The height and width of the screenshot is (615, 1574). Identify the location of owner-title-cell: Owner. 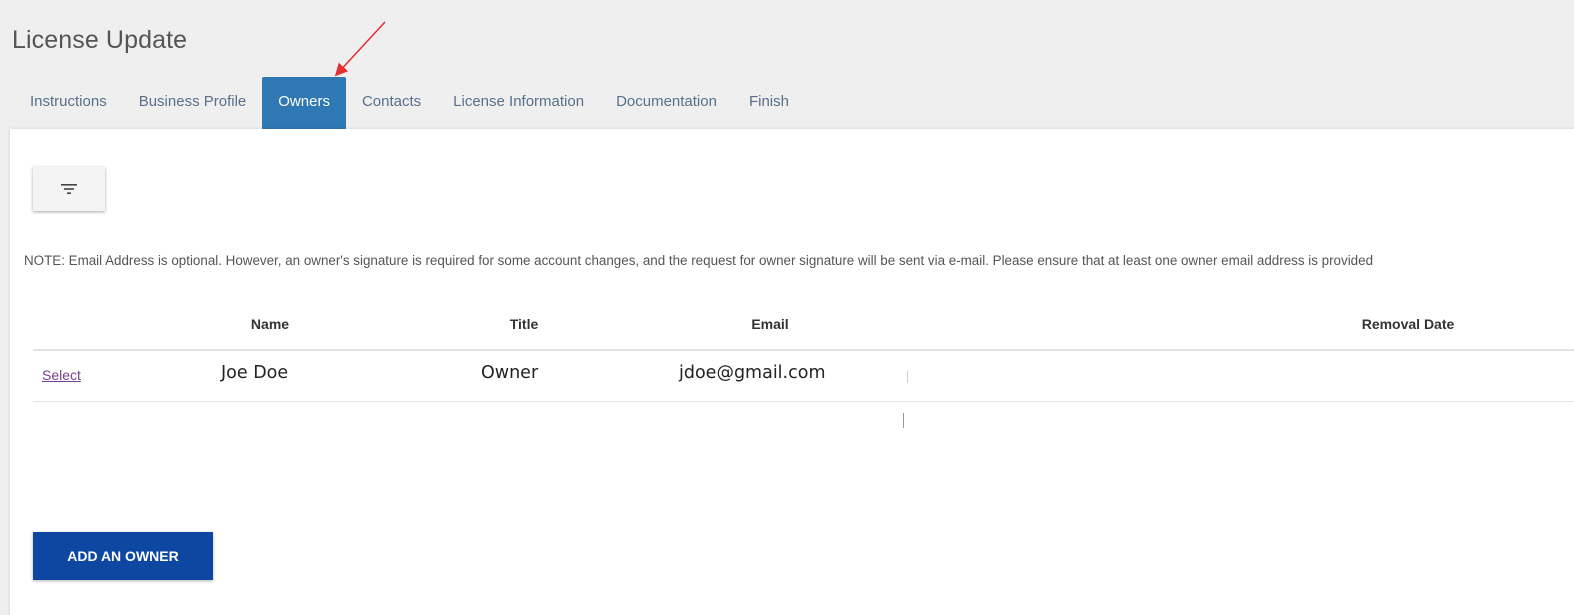
(510, 373).